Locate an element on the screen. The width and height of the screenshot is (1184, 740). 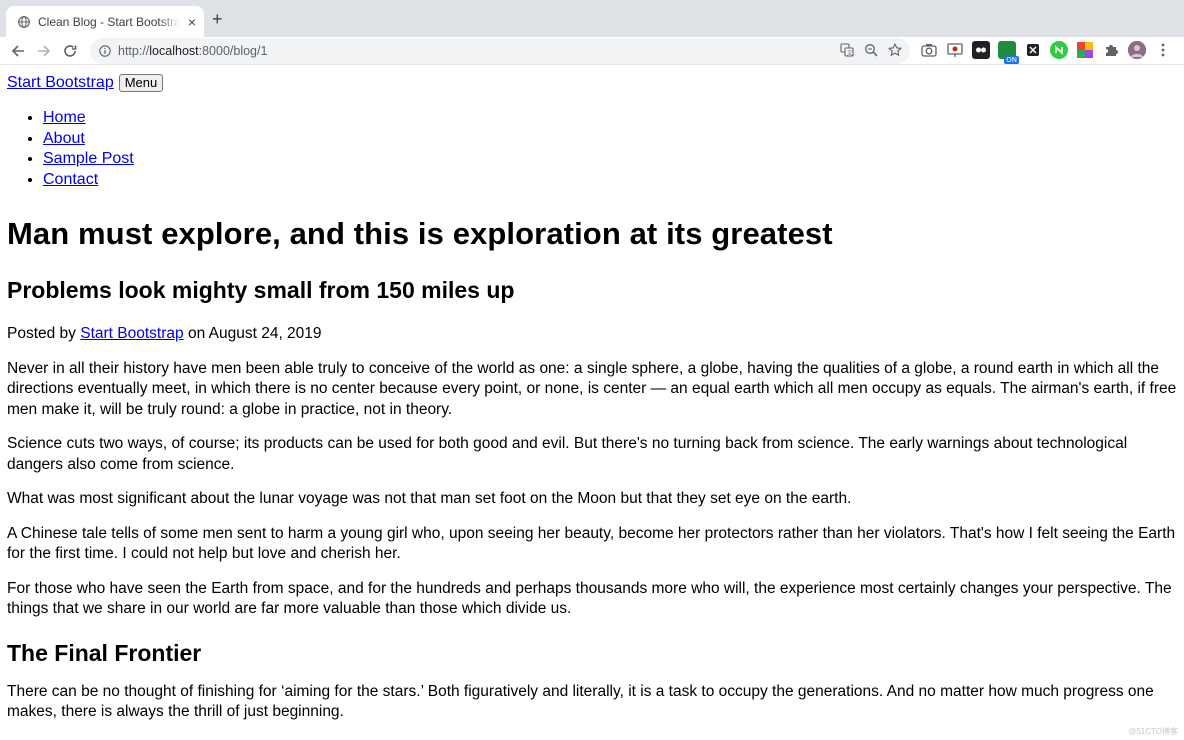
info-icon is located at coordinates (105, 51).